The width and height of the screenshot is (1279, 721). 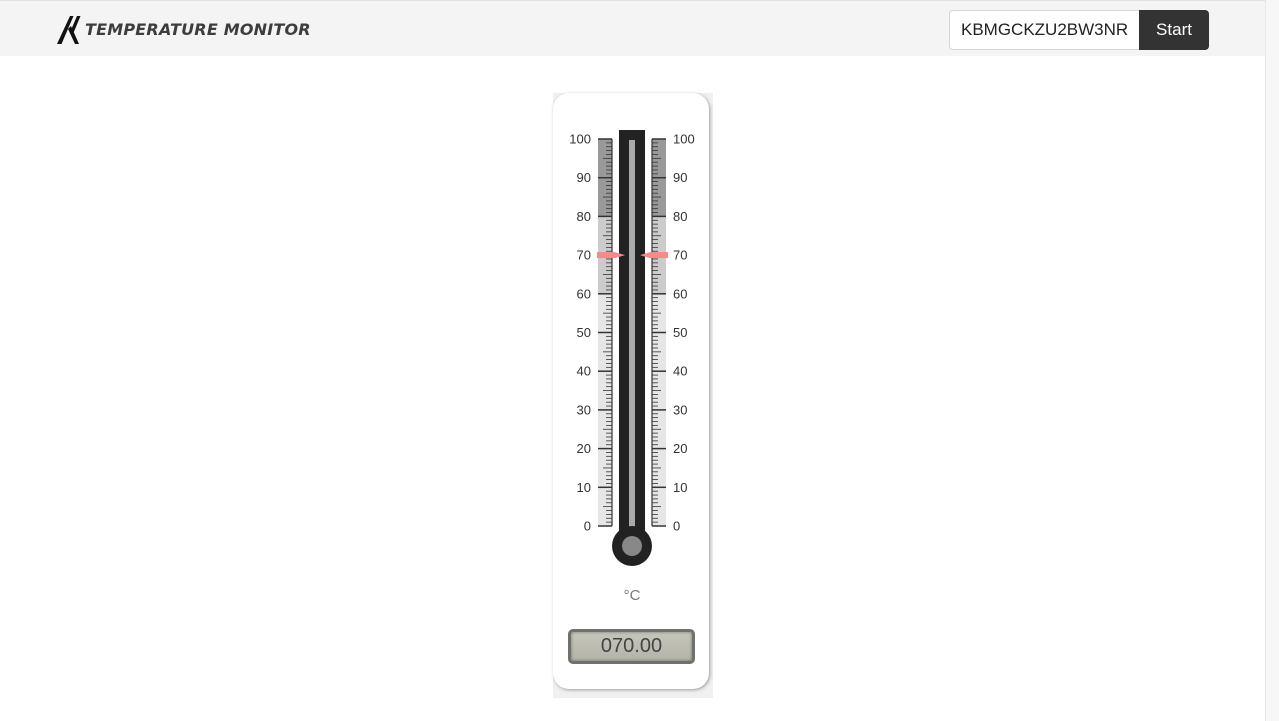 What do you see at coordinates (676, 526) in the screenshot?
I see `tick-label-right: 0` at bounding box center [676, 526].